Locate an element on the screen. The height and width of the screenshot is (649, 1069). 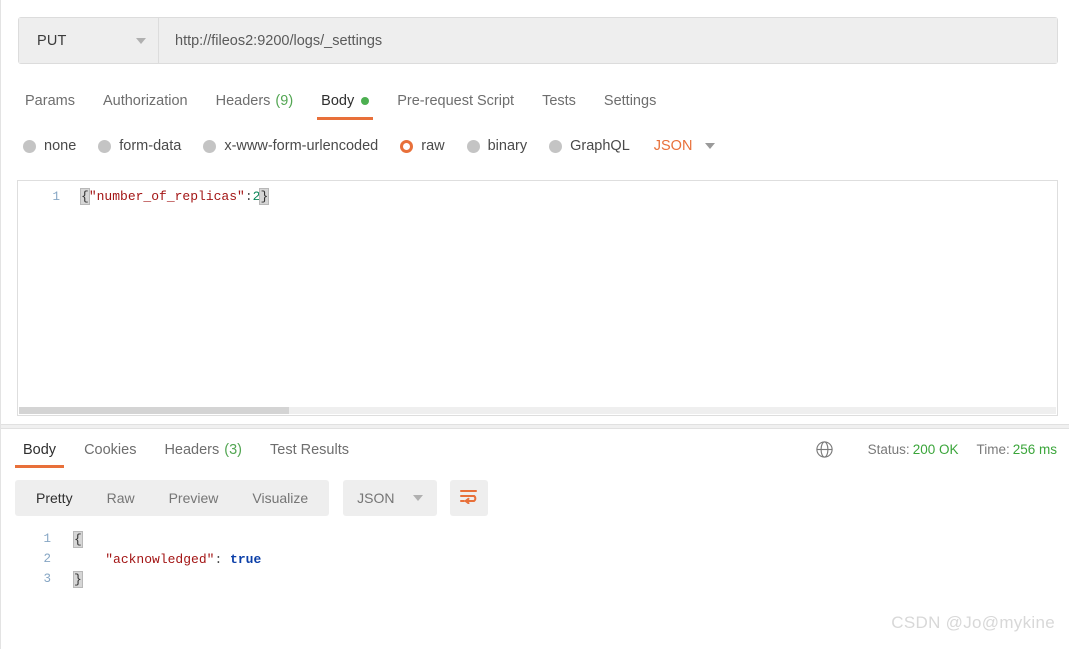
radio-label: GraphQL is located at coordinates (600, 146).